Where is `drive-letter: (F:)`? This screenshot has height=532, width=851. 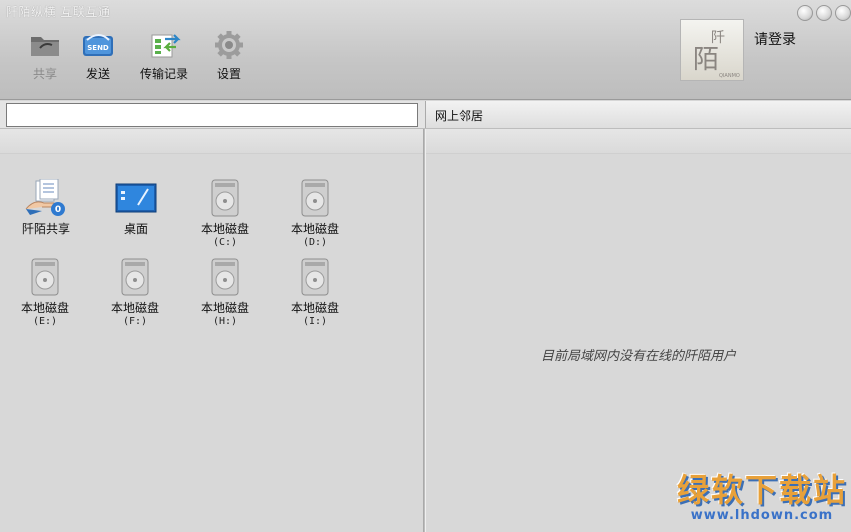 drive-letter: (F:) is located at coordinates (135, 321).